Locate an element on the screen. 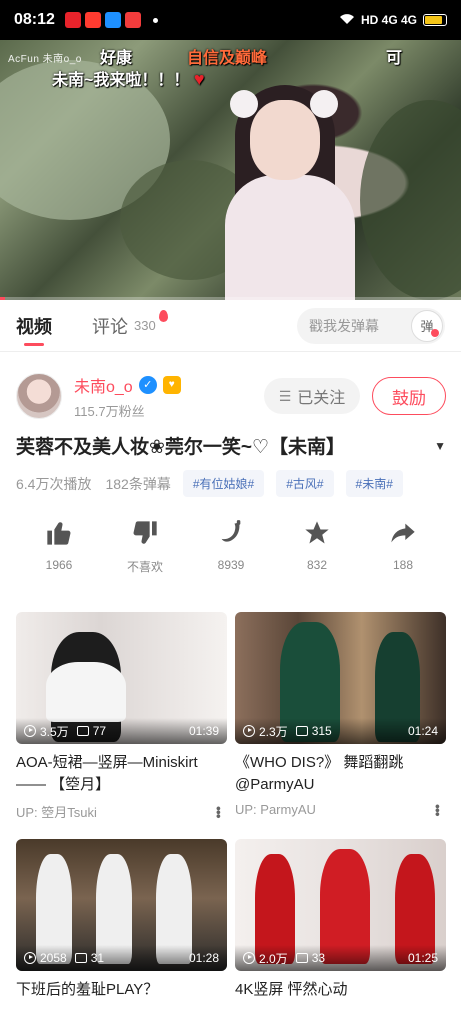 The height and width of the screenshot is (1024, 461). video-thumbnail: 2.3万 315 01:24 is located at coordinates (340, 678).